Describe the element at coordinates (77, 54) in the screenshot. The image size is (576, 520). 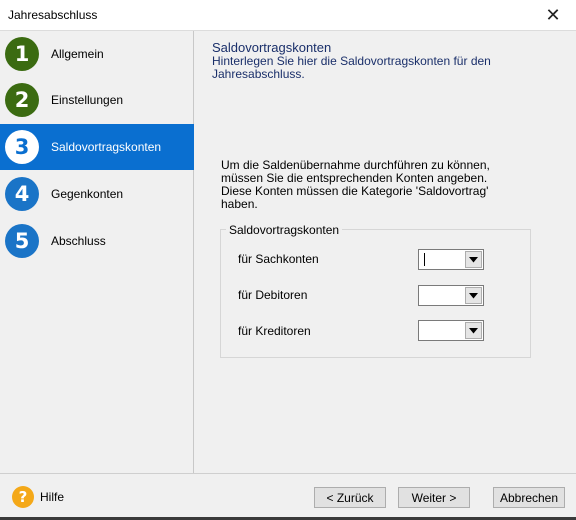
I see `step-label: Allgemein` at that location.